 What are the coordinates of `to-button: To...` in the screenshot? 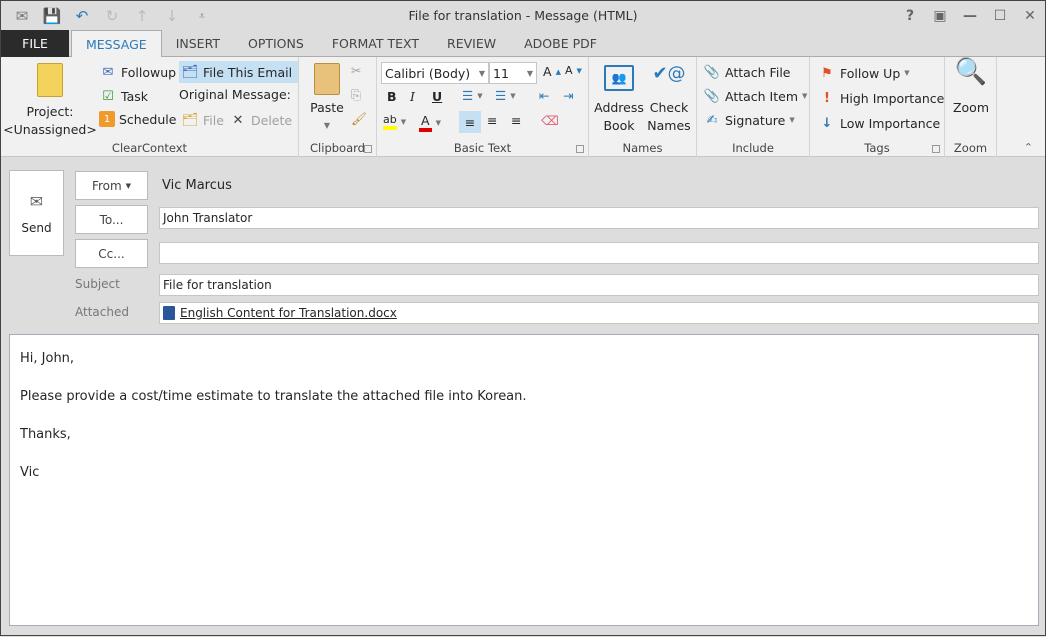 It's located at (111, 219).